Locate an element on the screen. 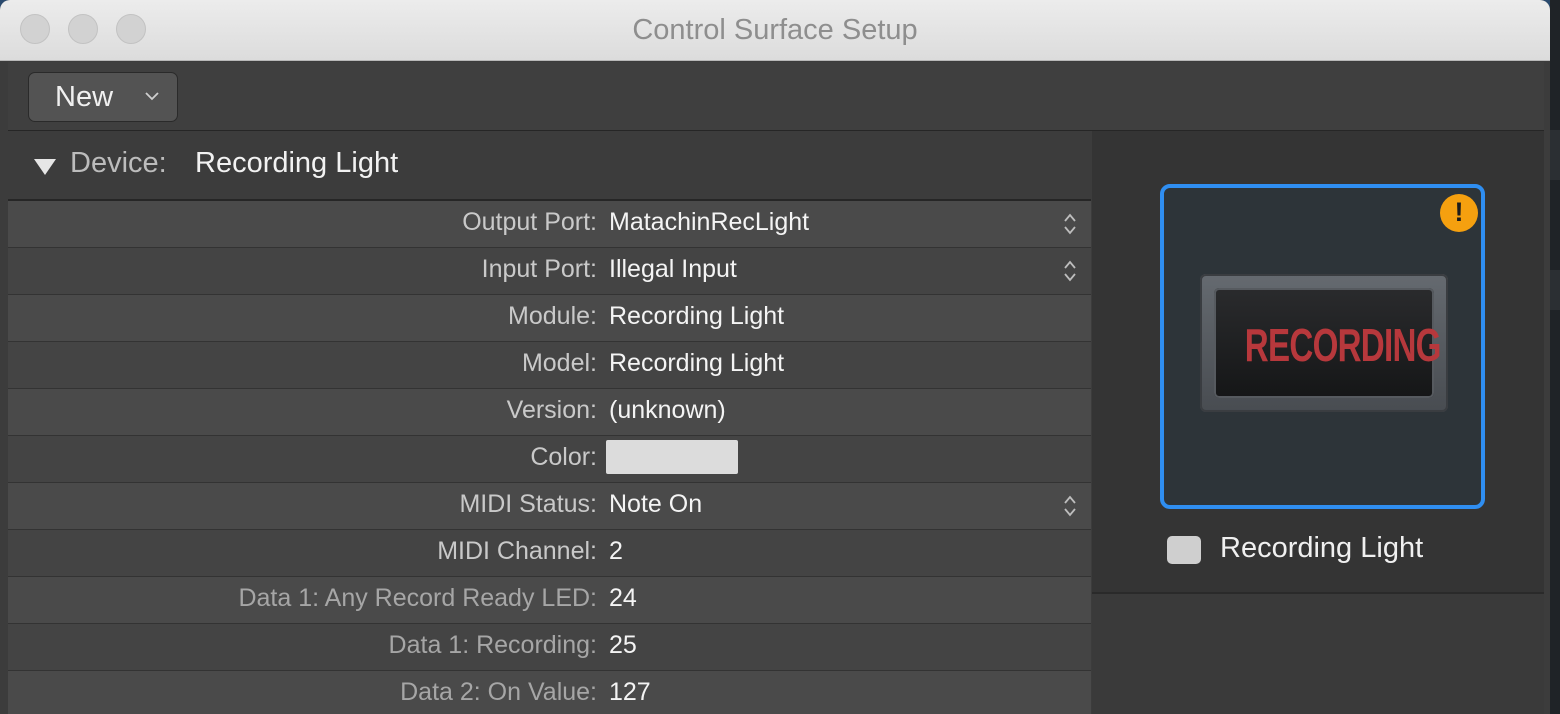  setting-row-data1-recording: Data 1: Recording: 25 is located at coordinates (549, 647).